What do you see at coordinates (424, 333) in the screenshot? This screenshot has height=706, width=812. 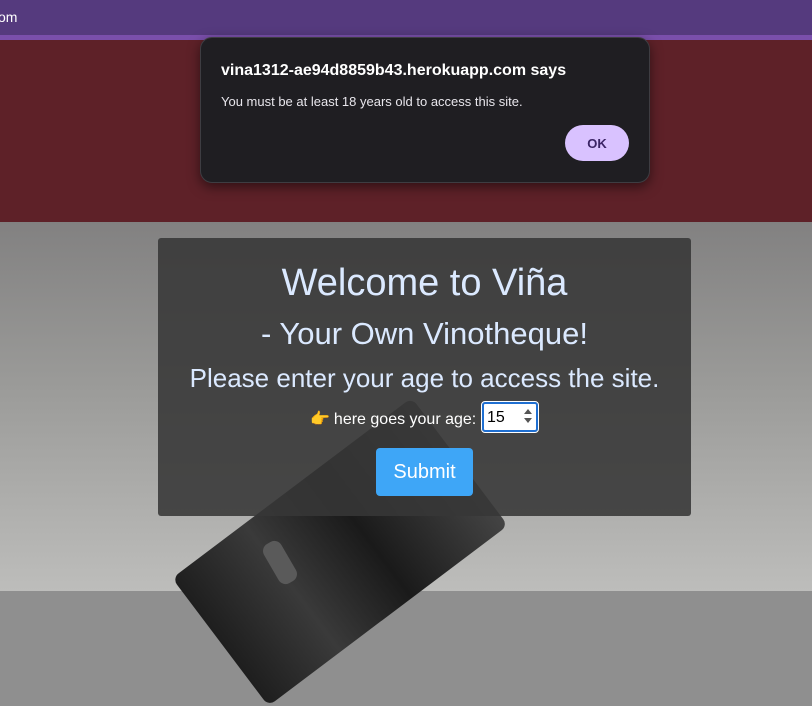 I see `page-subtitle: - Your Own Vinotheque!` at bounding box center [424, 333].